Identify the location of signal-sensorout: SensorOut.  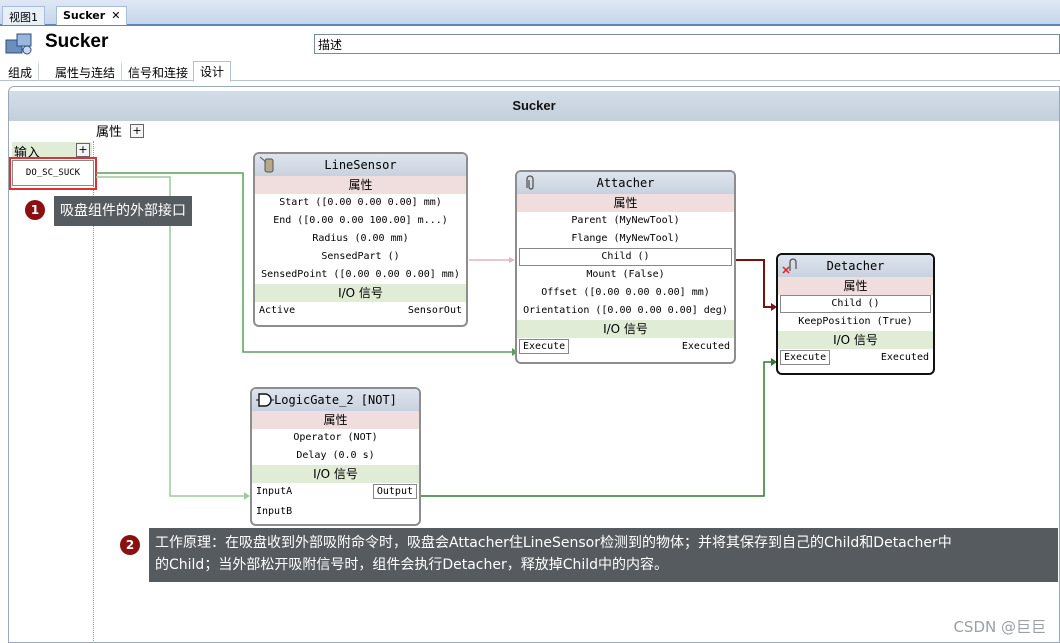
(435, 310).